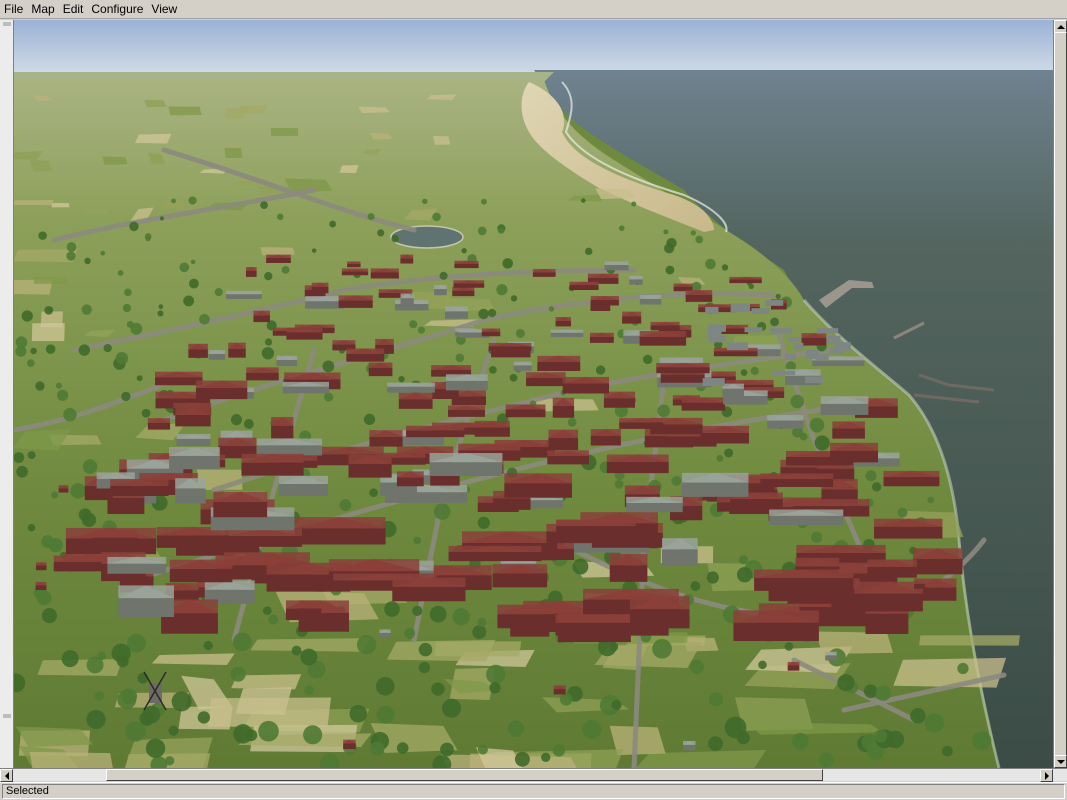 The height and width of the screenshot is (800, 1067). I want to click on horizontal-scrollbar, so click(533, 775).